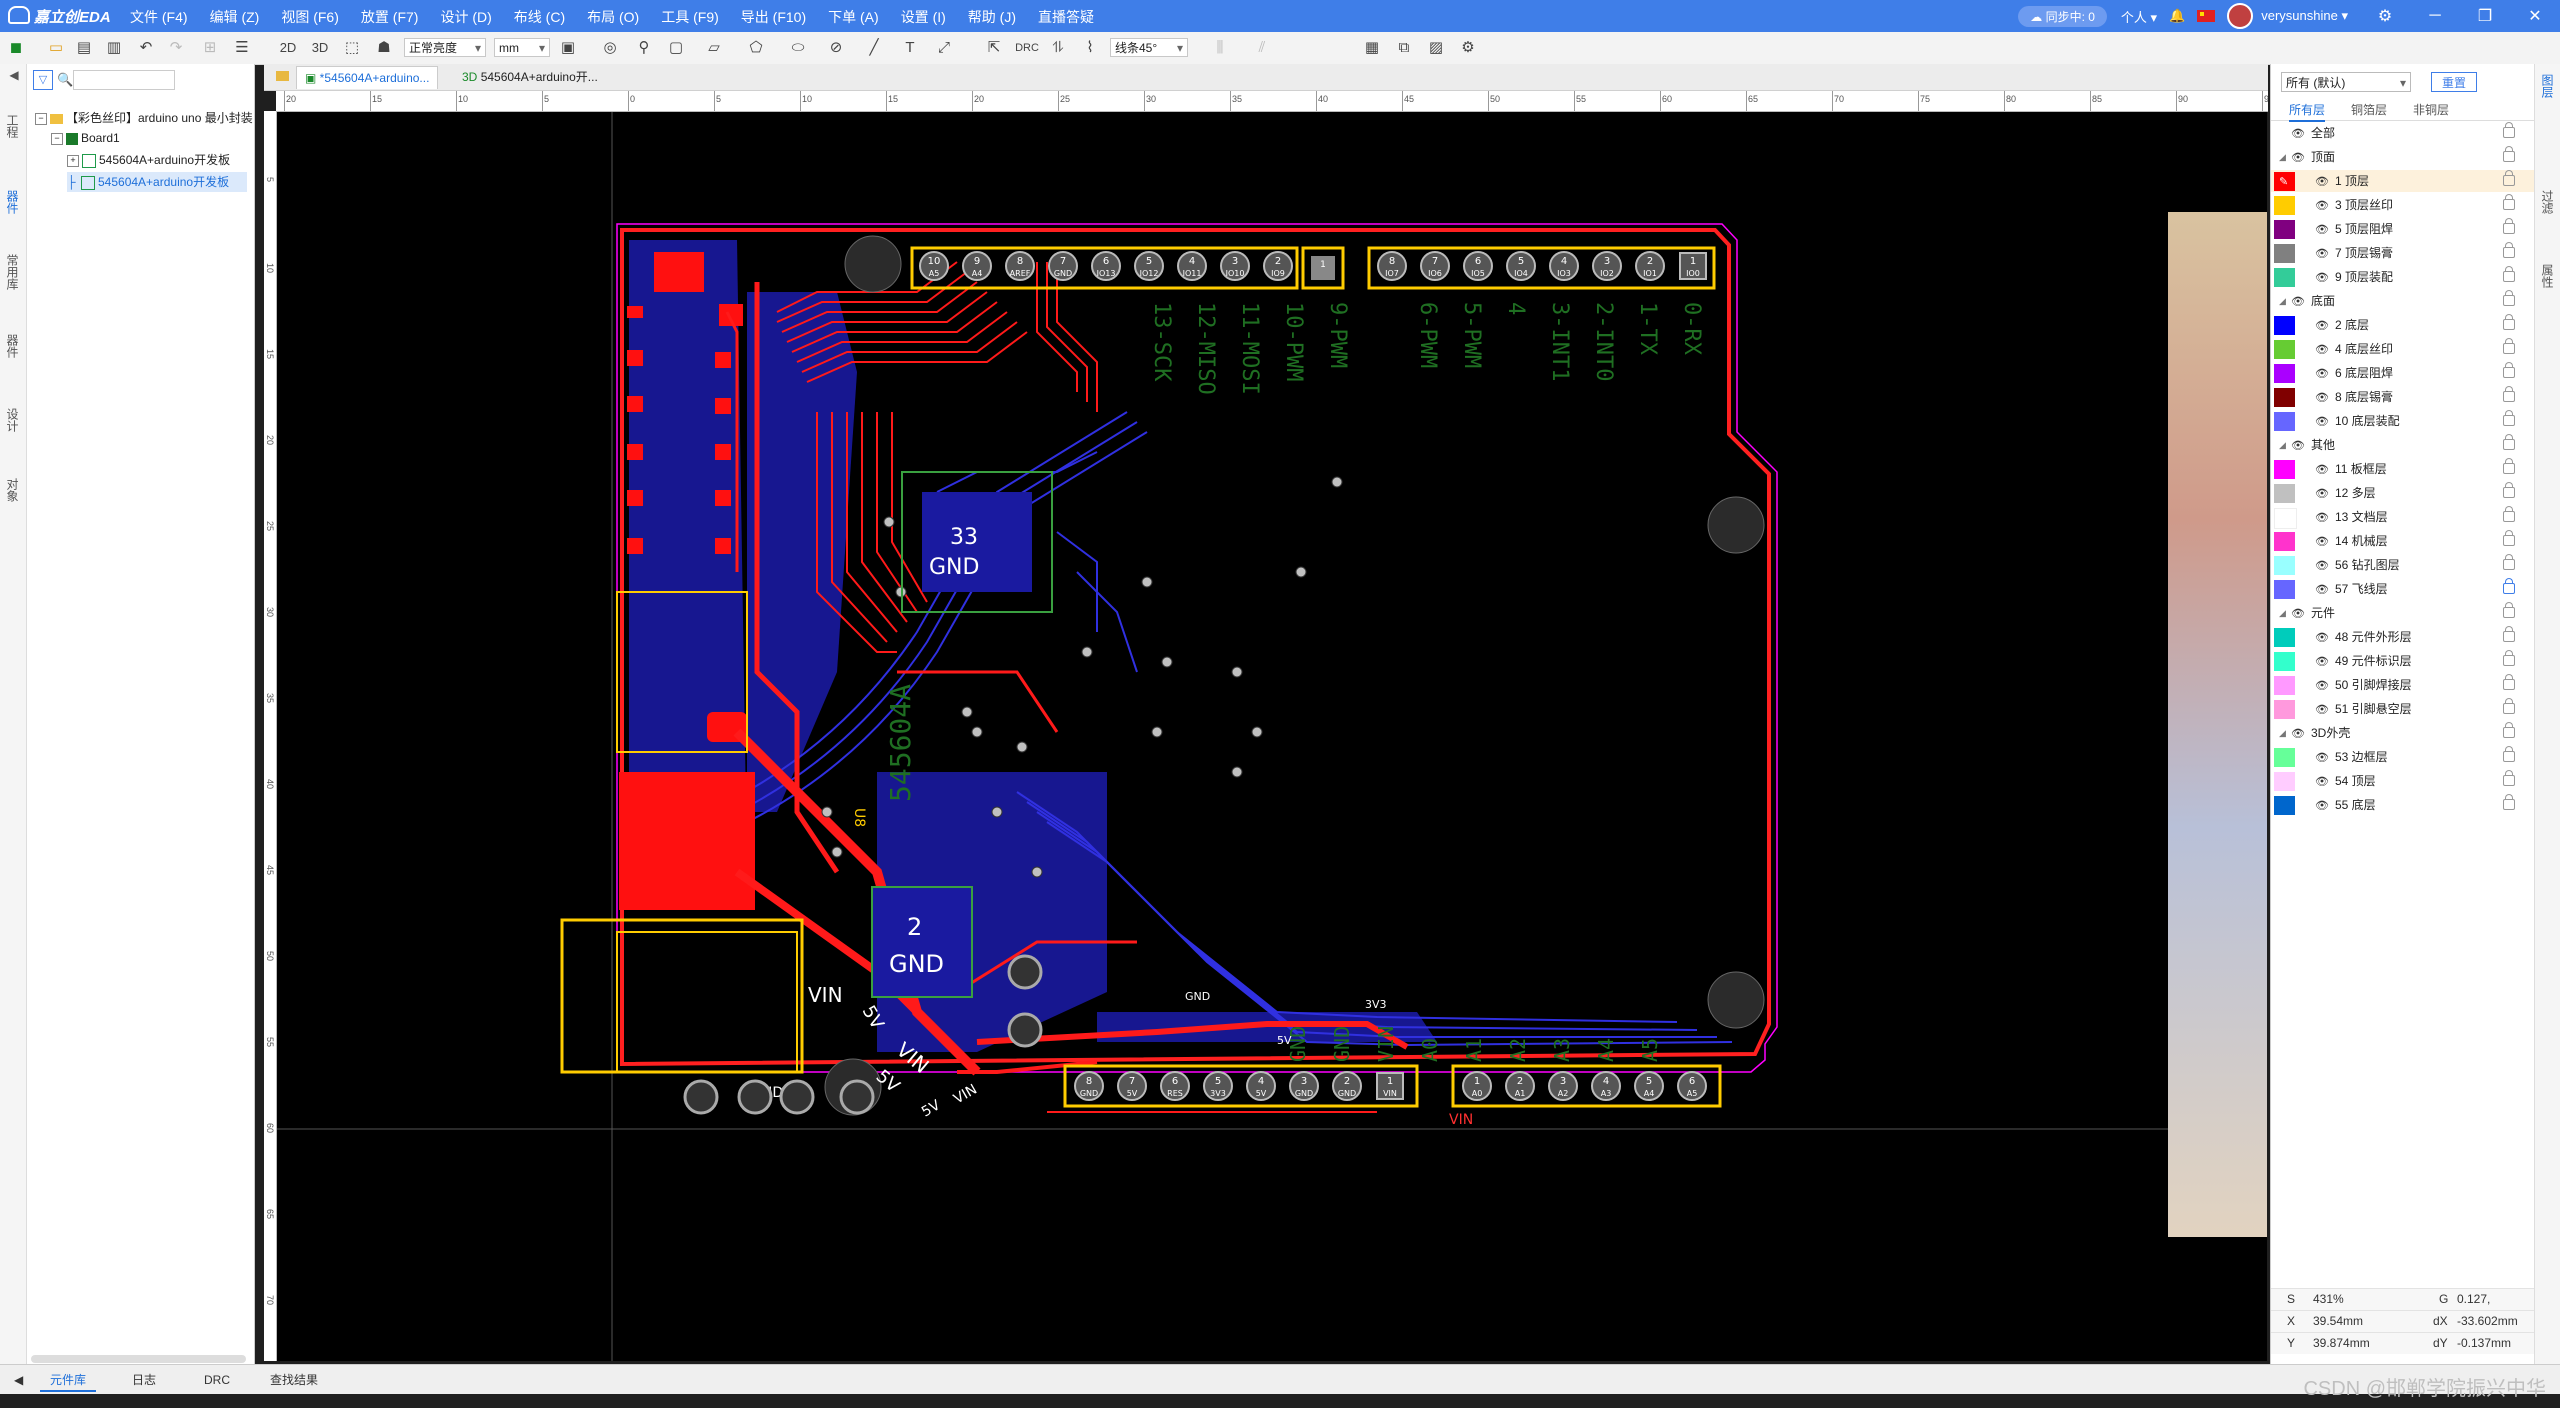 Image resolution: width=2560 pixels, height=1408 pixels. I want to click on layer-row: ◢ 👁 底面, so click(2402, 301).